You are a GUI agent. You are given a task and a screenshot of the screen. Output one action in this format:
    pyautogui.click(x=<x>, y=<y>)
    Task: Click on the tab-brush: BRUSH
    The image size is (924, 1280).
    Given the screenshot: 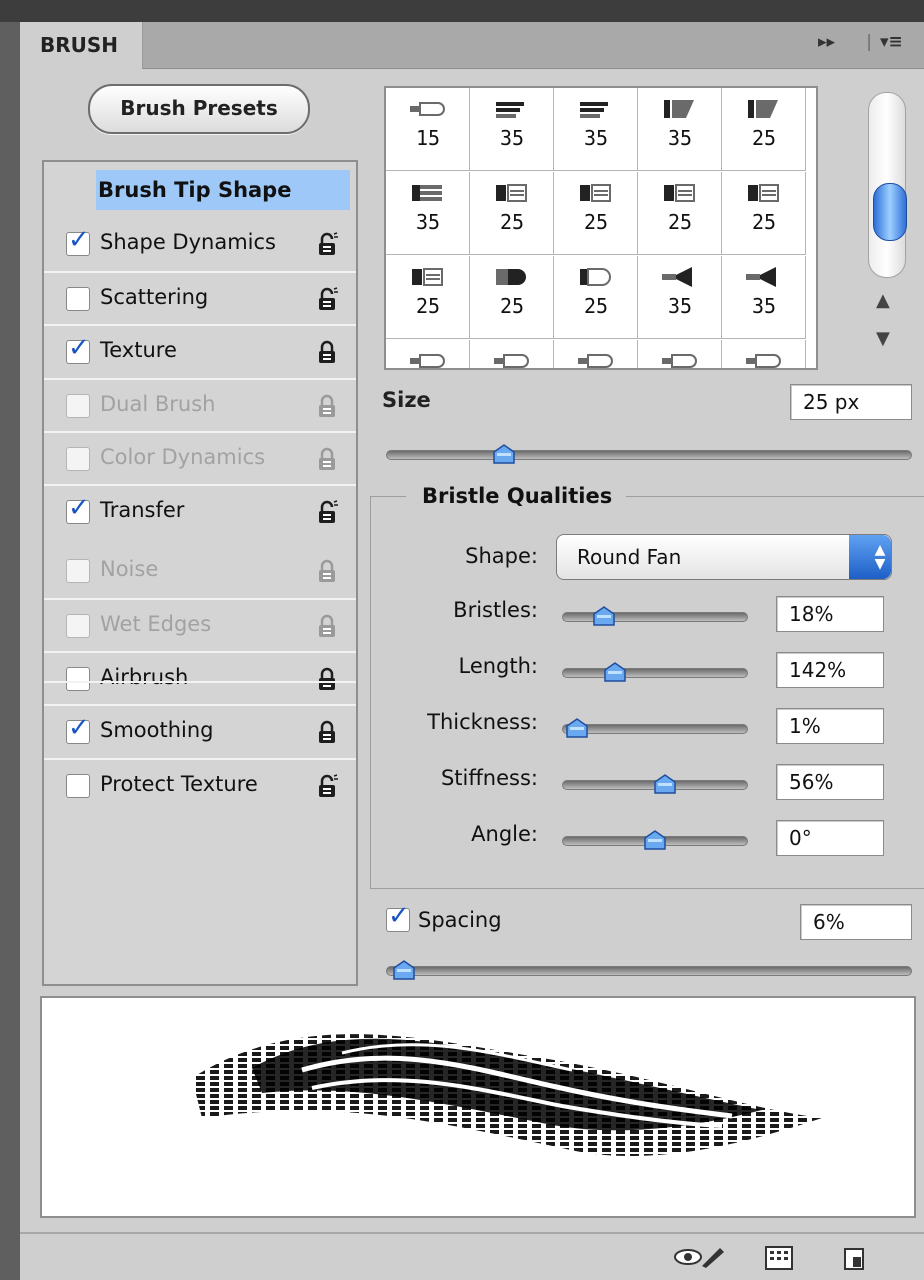 What is the action you would take?
    pyautogui.click(x=81, y=45)
    